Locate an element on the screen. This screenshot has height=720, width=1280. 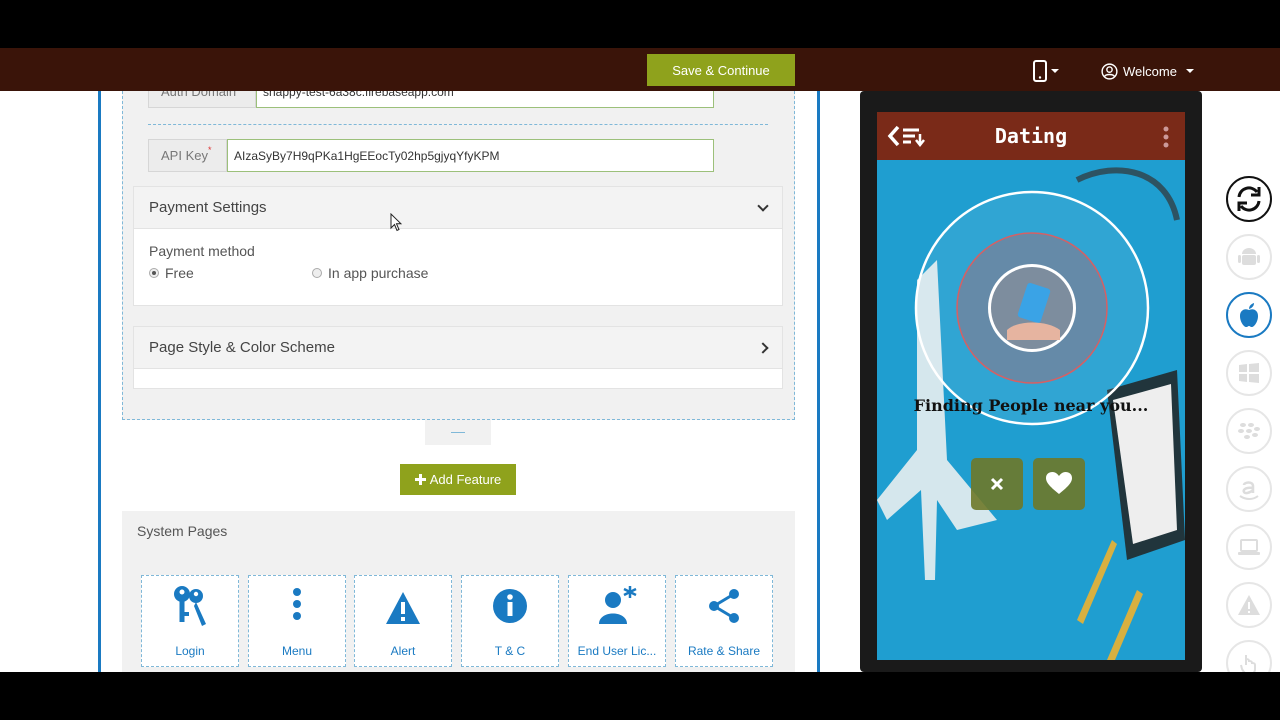
windows-icon is located at coordinates (1249, 373).